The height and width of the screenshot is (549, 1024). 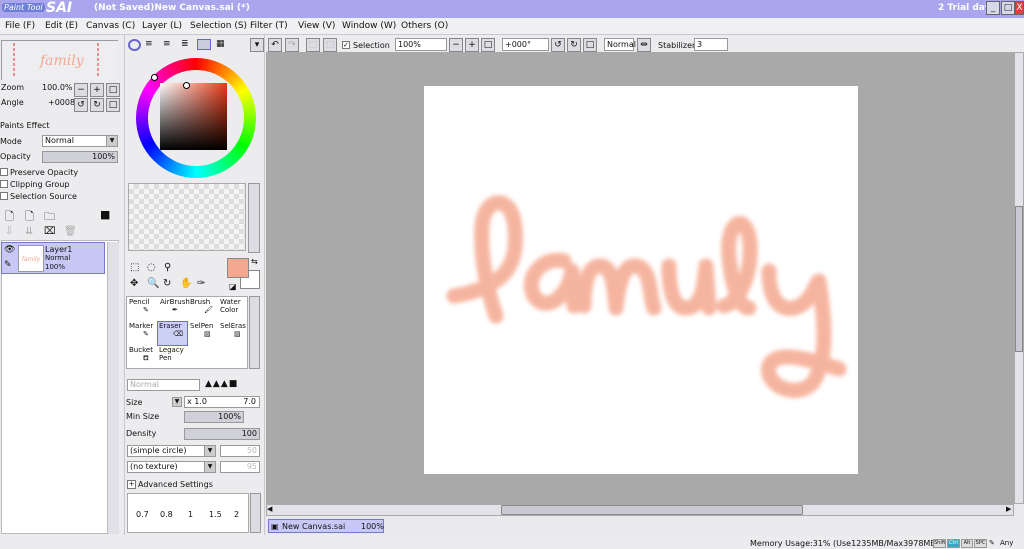 What do you see at coordinates (97, 90) in the screenshot?
I see `zoom-in-button: +` at bounding box center [97, 90].